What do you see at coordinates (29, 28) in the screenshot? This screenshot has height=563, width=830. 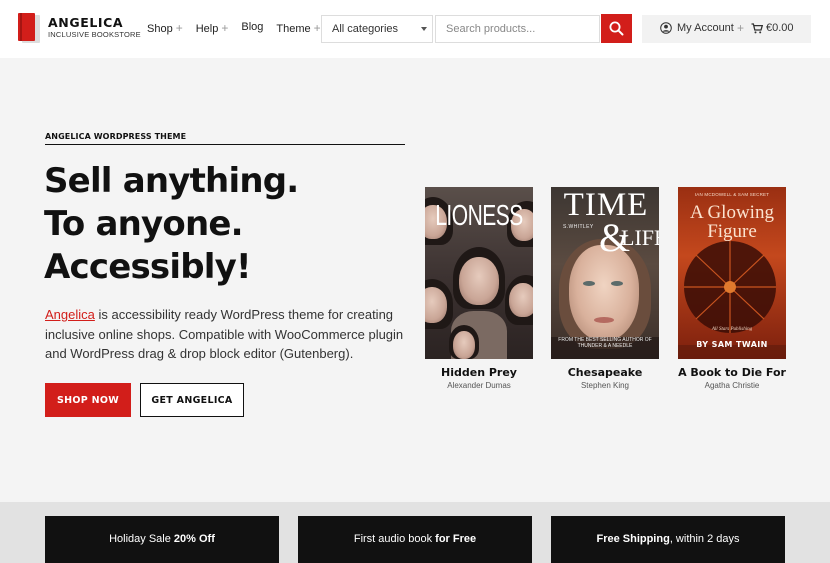 I see `book-logo-icon` at bounding box center [29, 28].